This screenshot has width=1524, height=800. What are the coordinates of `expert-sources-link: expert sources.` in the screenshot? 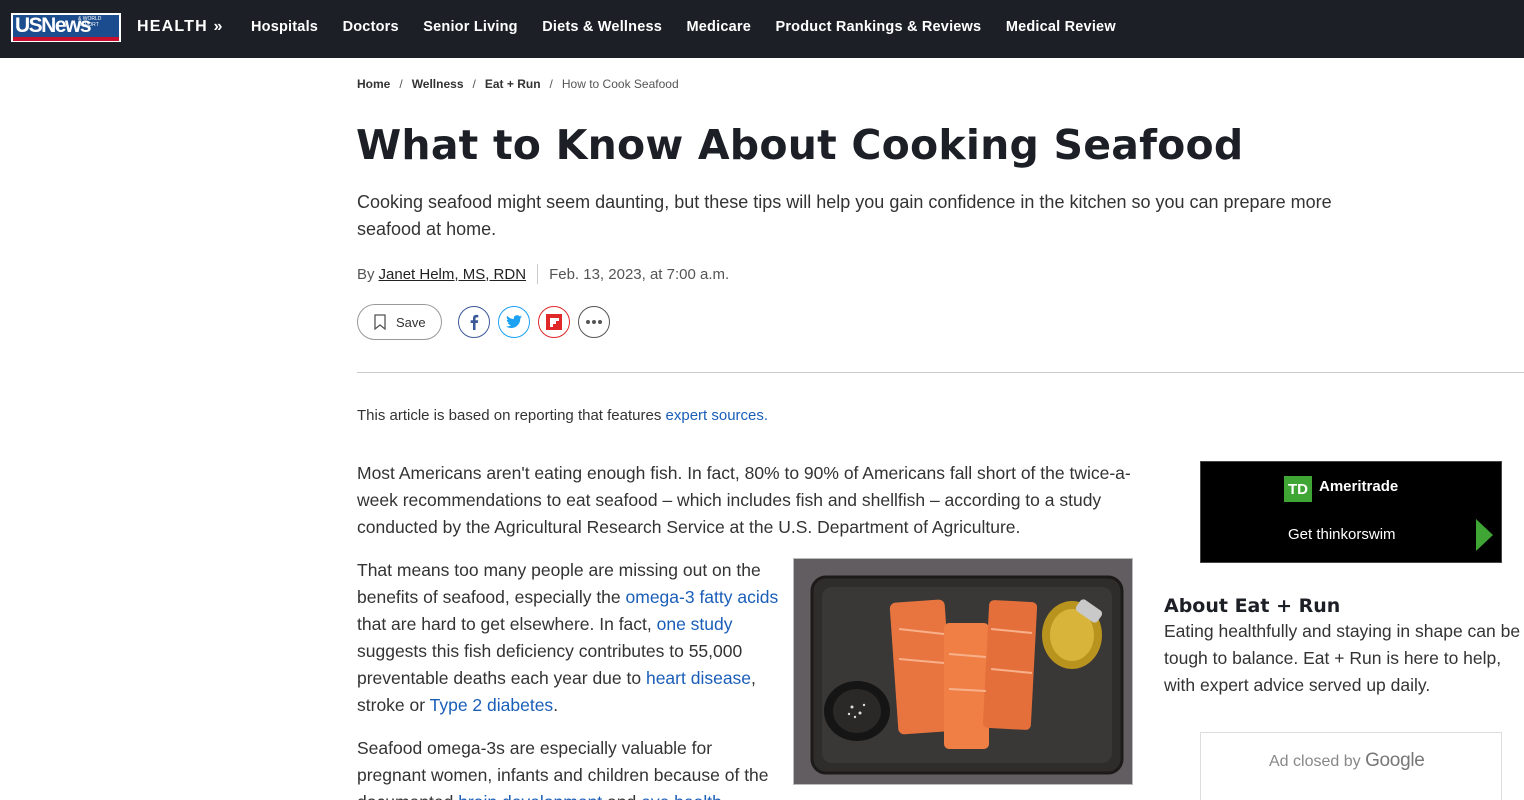 It's located at (717, 415).